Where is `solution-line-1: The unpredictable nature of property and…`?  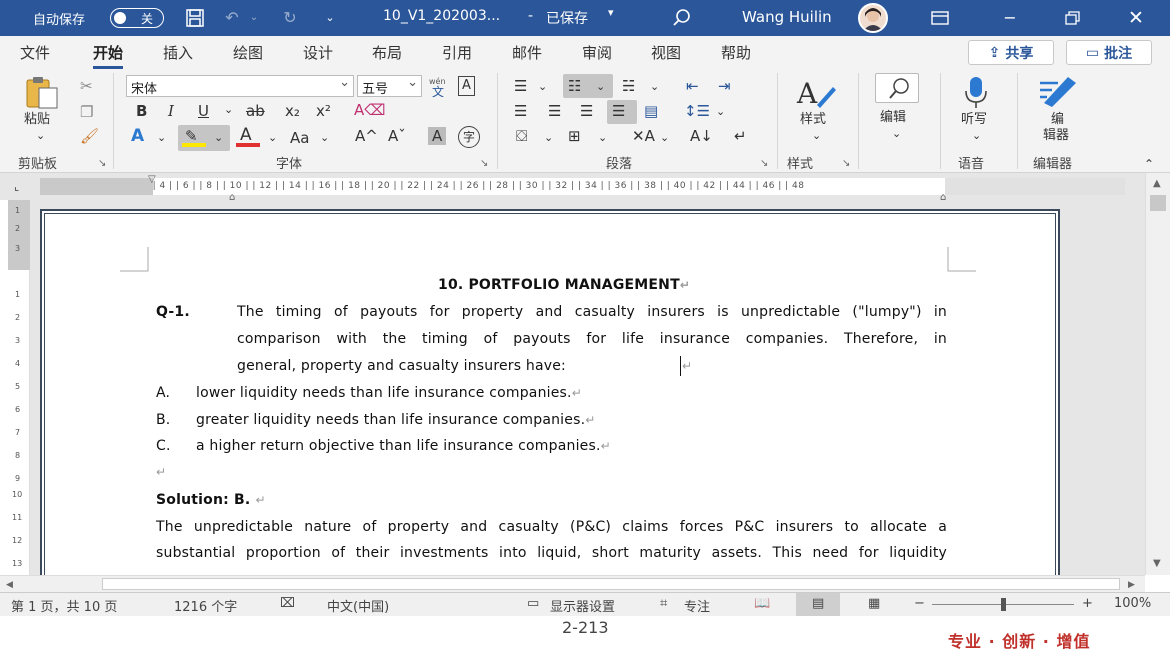 solution-line-1: The unpredictable nature of property and… is located at coordinates (551, 527).